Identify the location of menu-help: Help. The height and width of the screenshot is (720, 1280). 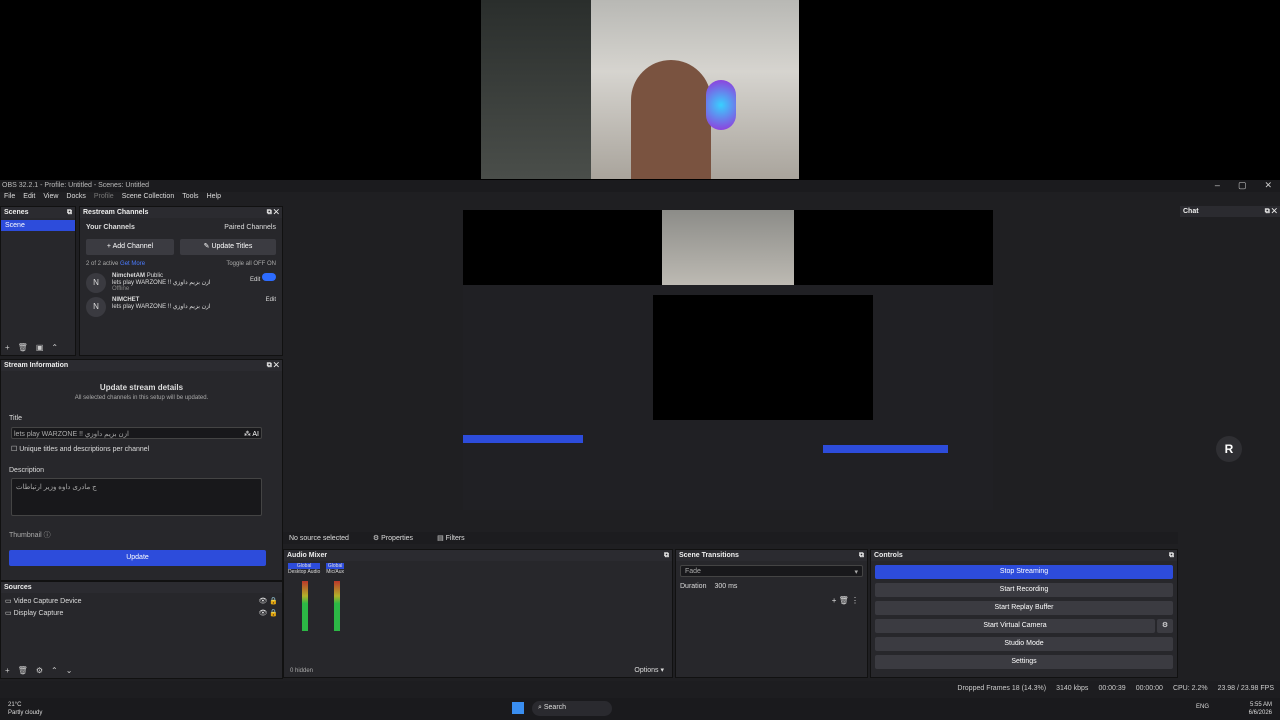
(214, 198).